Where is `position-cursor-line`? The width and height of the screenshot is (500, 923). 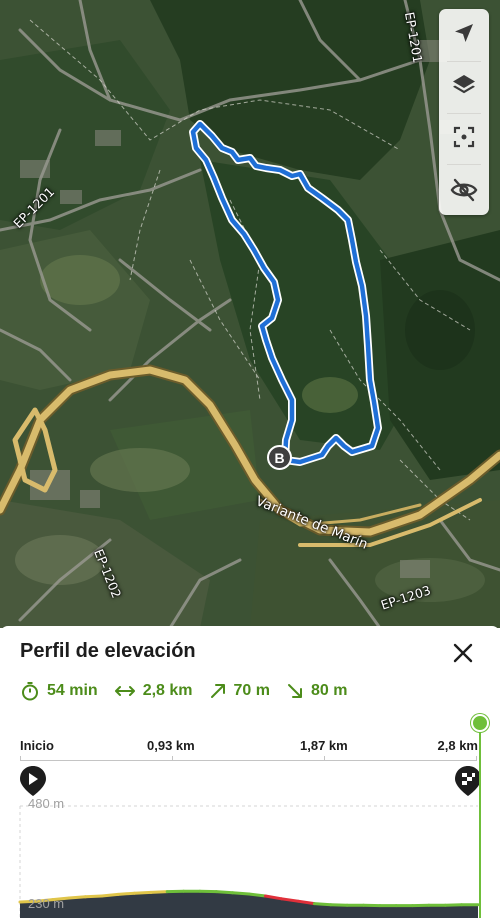
position-cursor-line is located at coordinates (480, 820).